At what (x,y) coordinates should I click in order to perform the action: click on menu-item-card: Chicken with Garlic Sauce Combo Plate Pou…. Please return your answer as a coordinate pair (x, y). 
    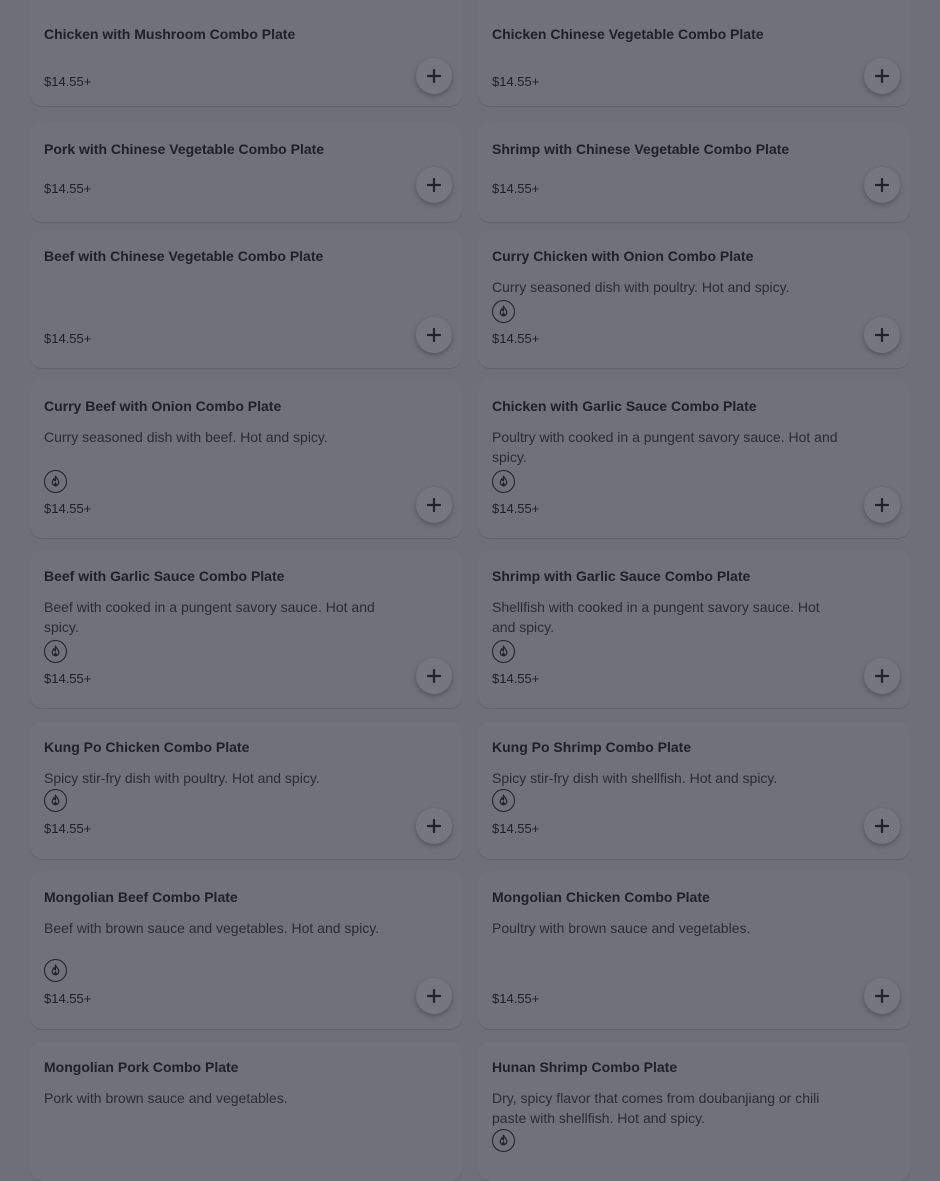
    Looking at the image, I should click on (694, 459).